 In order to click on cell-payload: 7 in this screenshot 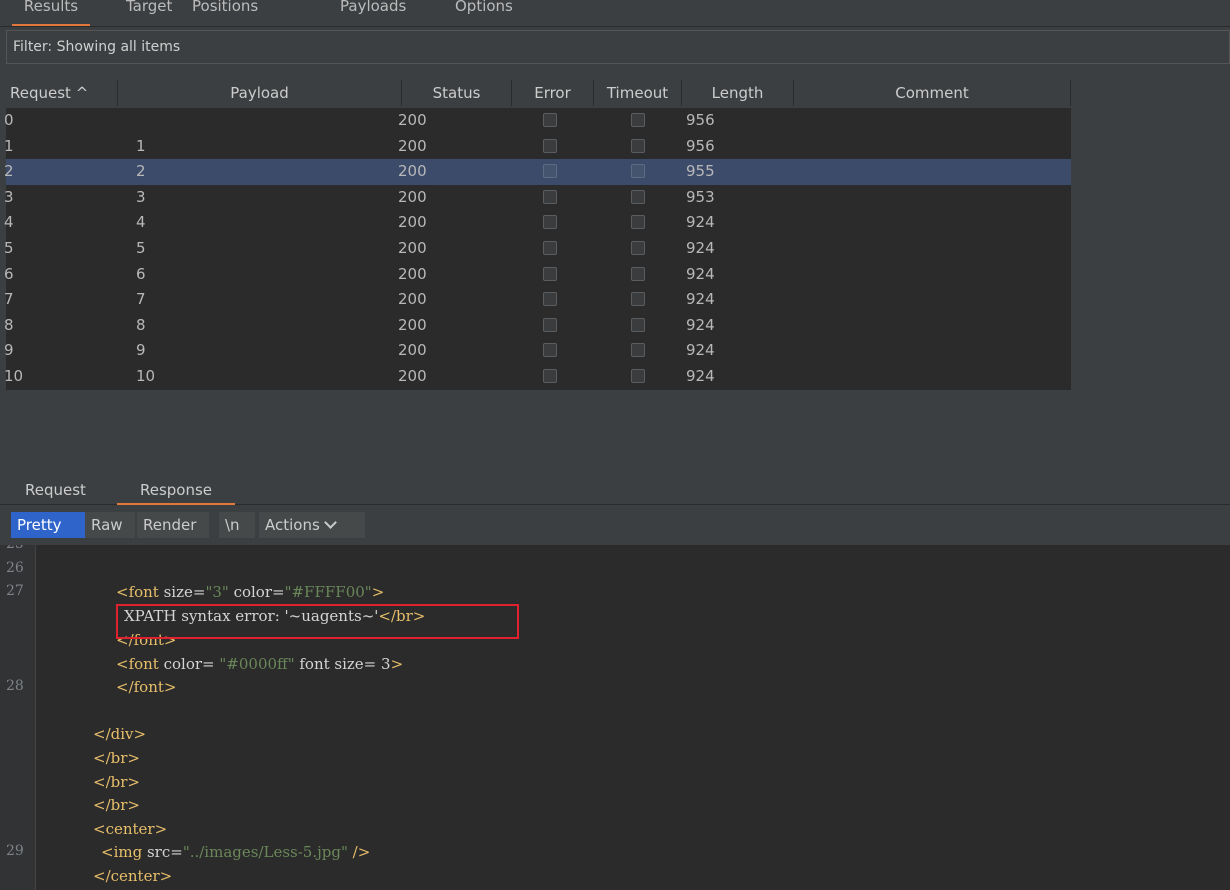, I will do `click(141, 299)`.